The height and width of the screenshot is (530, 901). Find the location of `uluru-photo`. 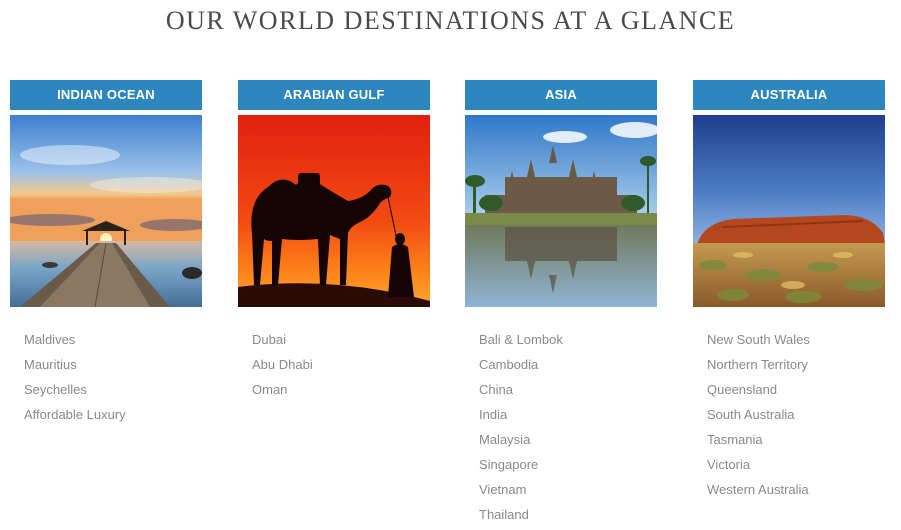

uluru-photo is located at coordinates (789, 211).